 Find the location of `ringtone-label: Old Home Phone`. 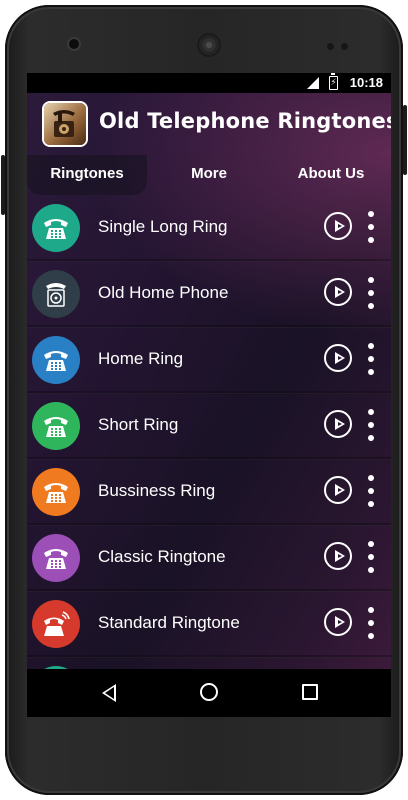

ringtone-label: Old Home Phone is located at coordinates (163, 292).